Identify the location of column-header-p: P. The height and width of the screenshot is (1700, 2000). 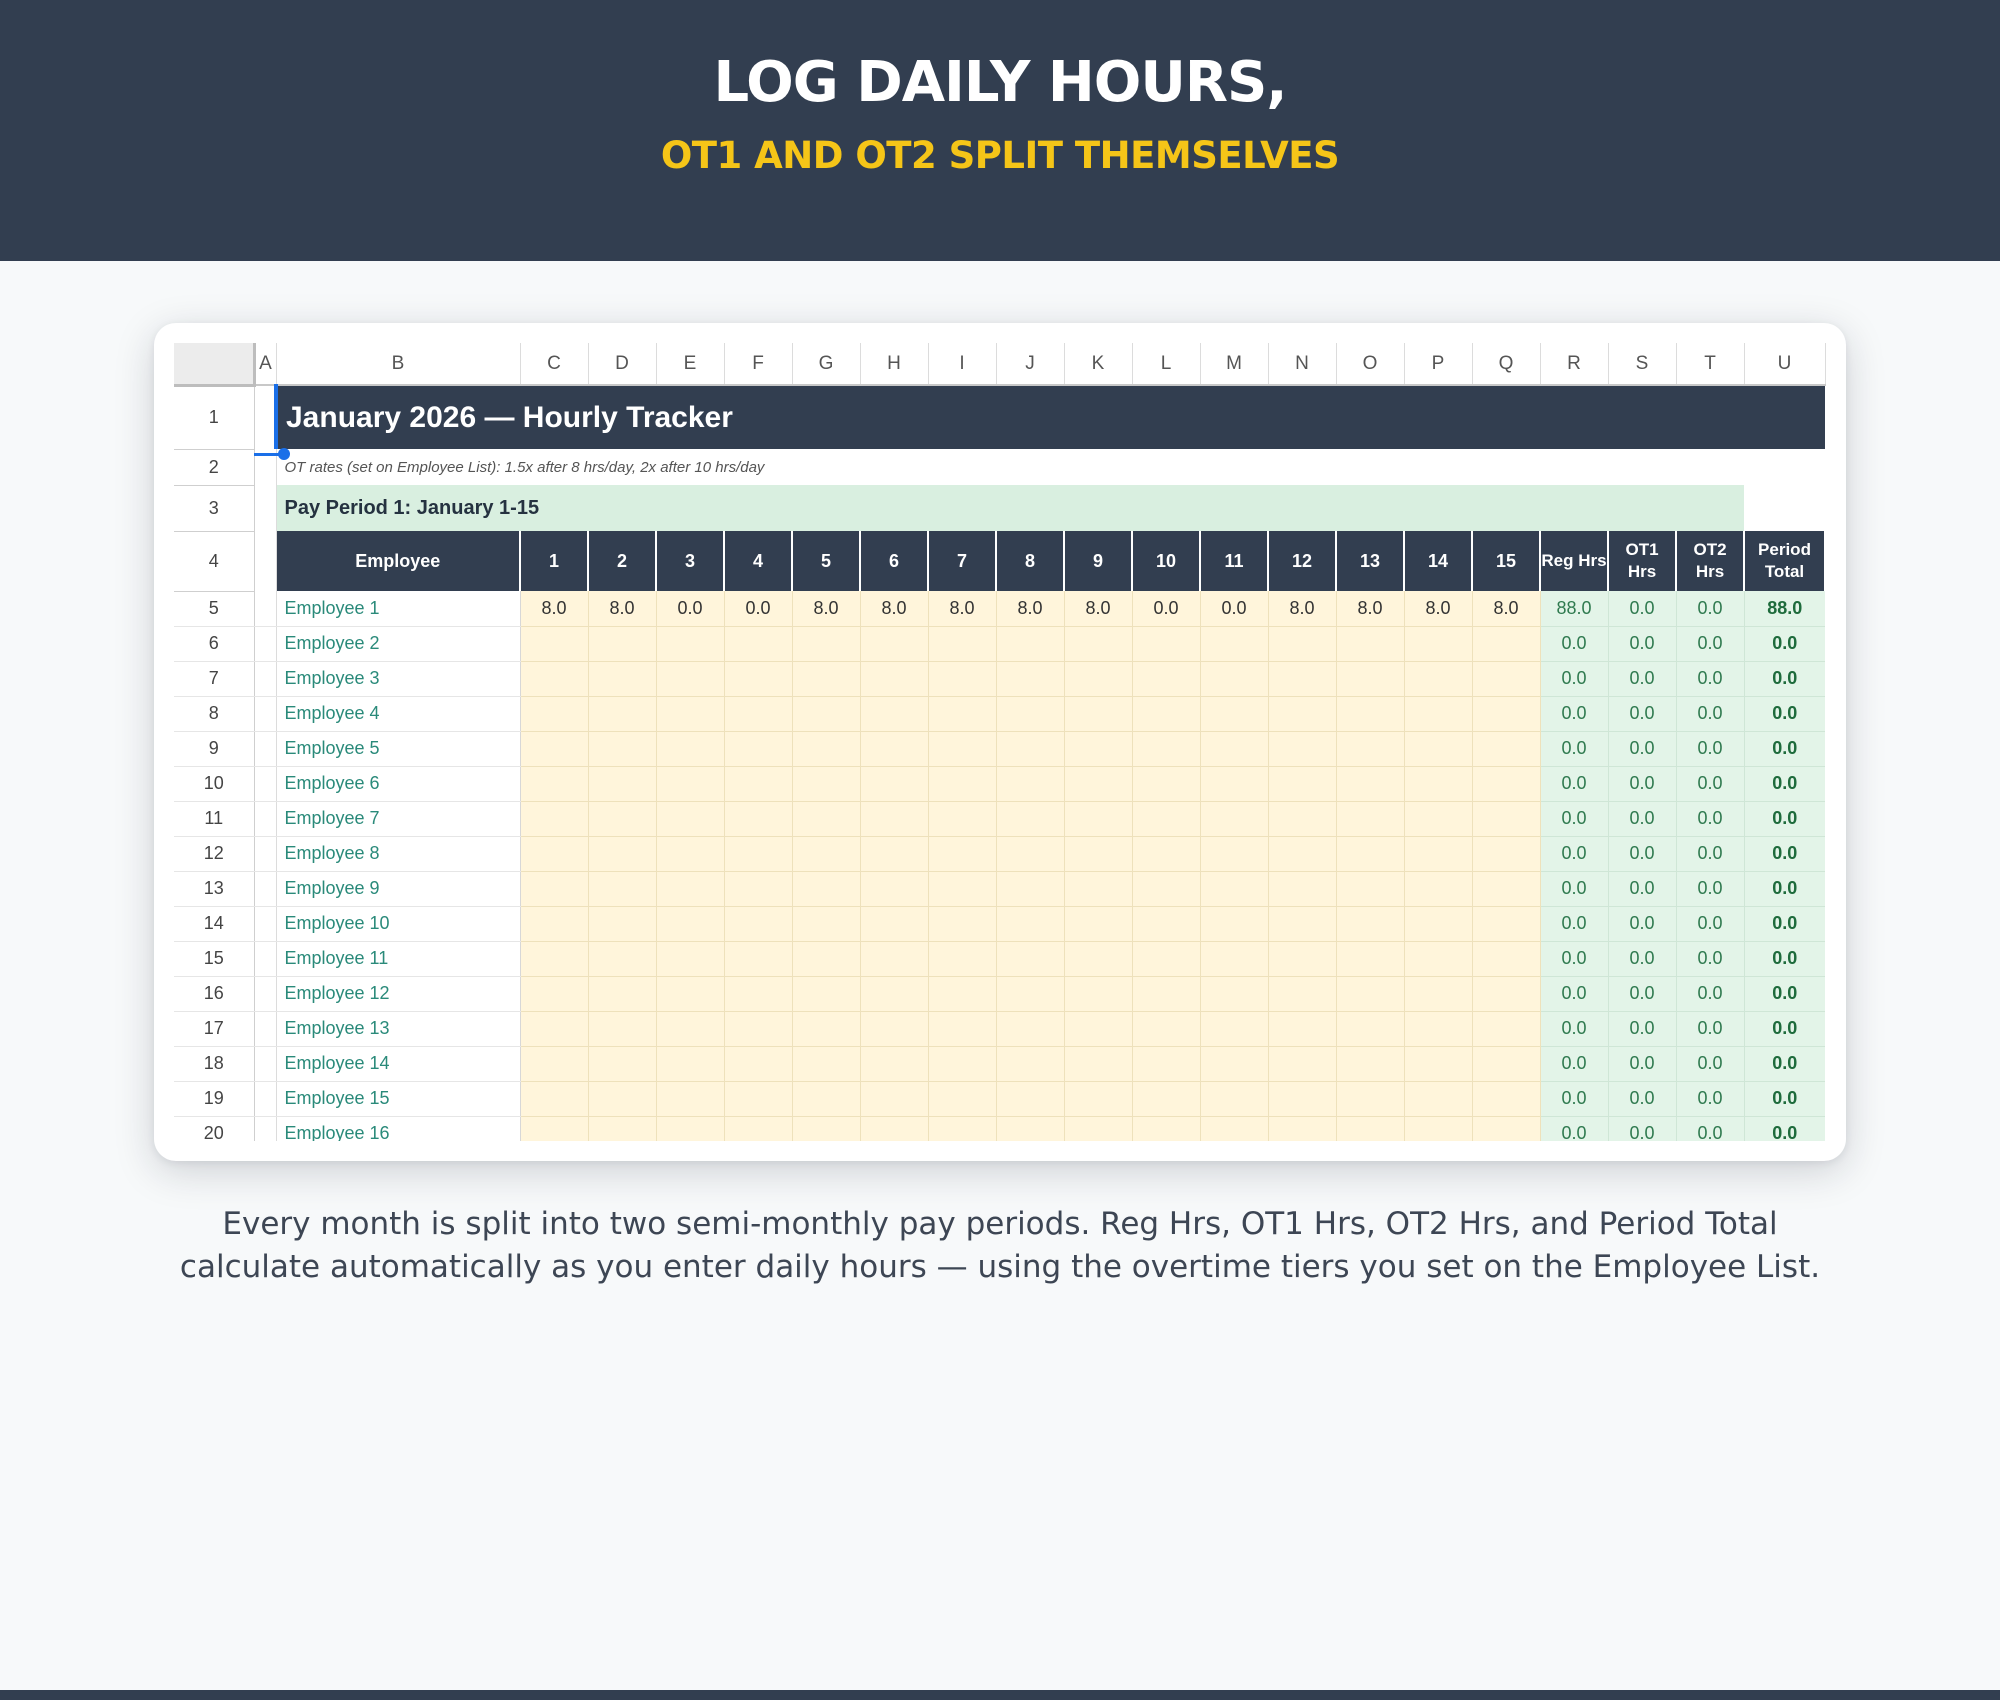
(1438, 364).